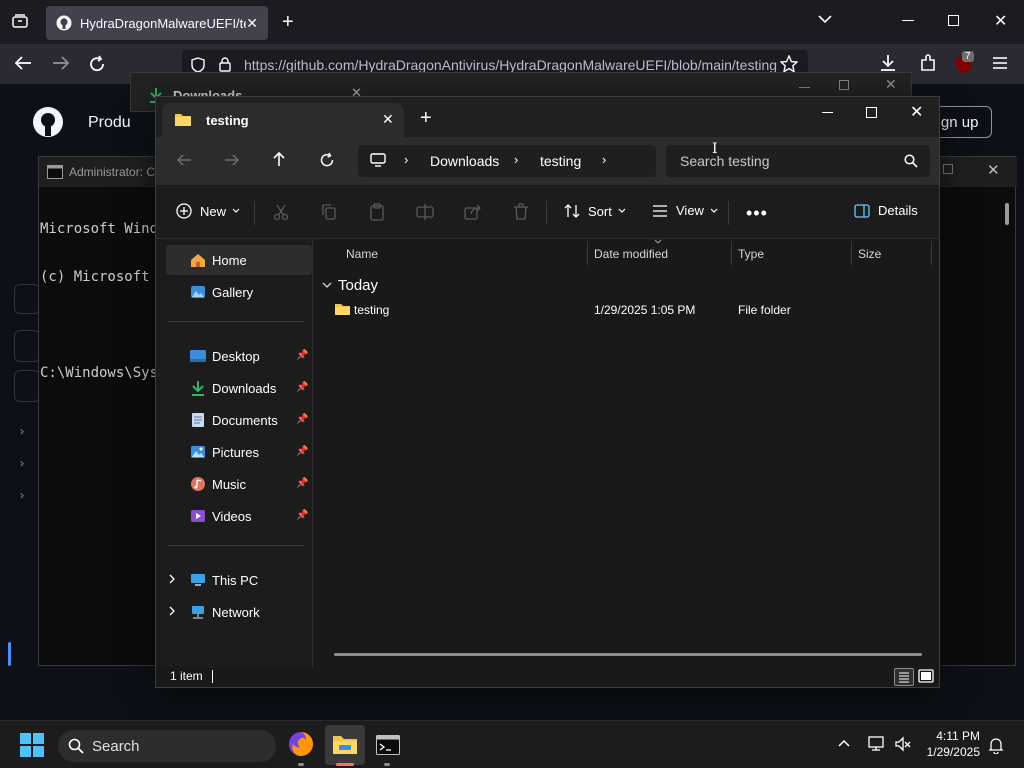  What do you see at coordinates (948, 169) in the screenshot?
I see `cmd-maximize-button` at bounding box center [948, 169].